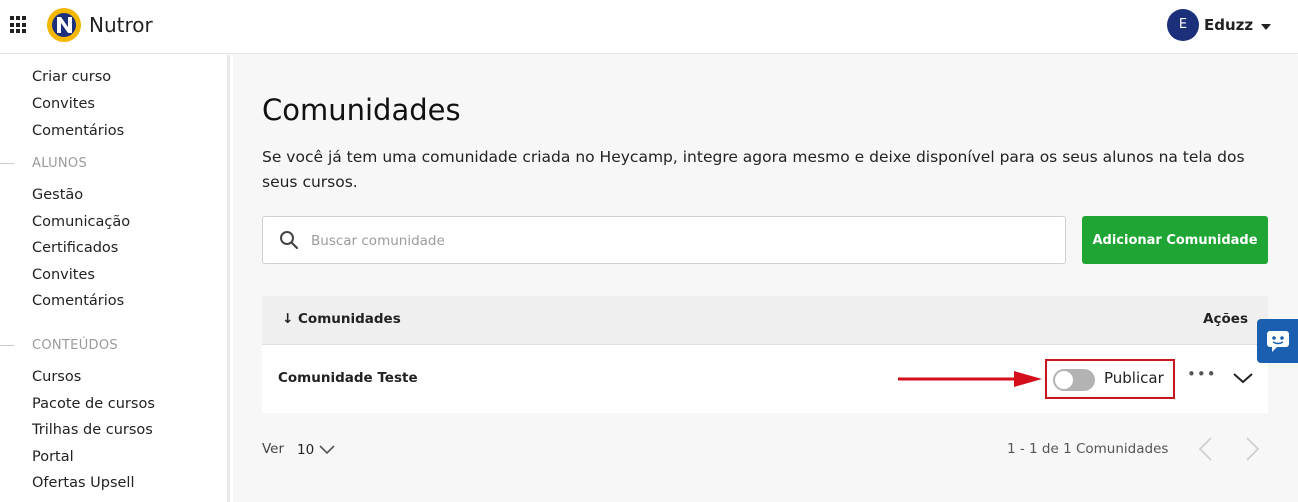 This screenshot has height=502, width=1298. Describe the element at coordinates (361, 110) in the screenshot. I see `page-title: Comunidades` at that location.